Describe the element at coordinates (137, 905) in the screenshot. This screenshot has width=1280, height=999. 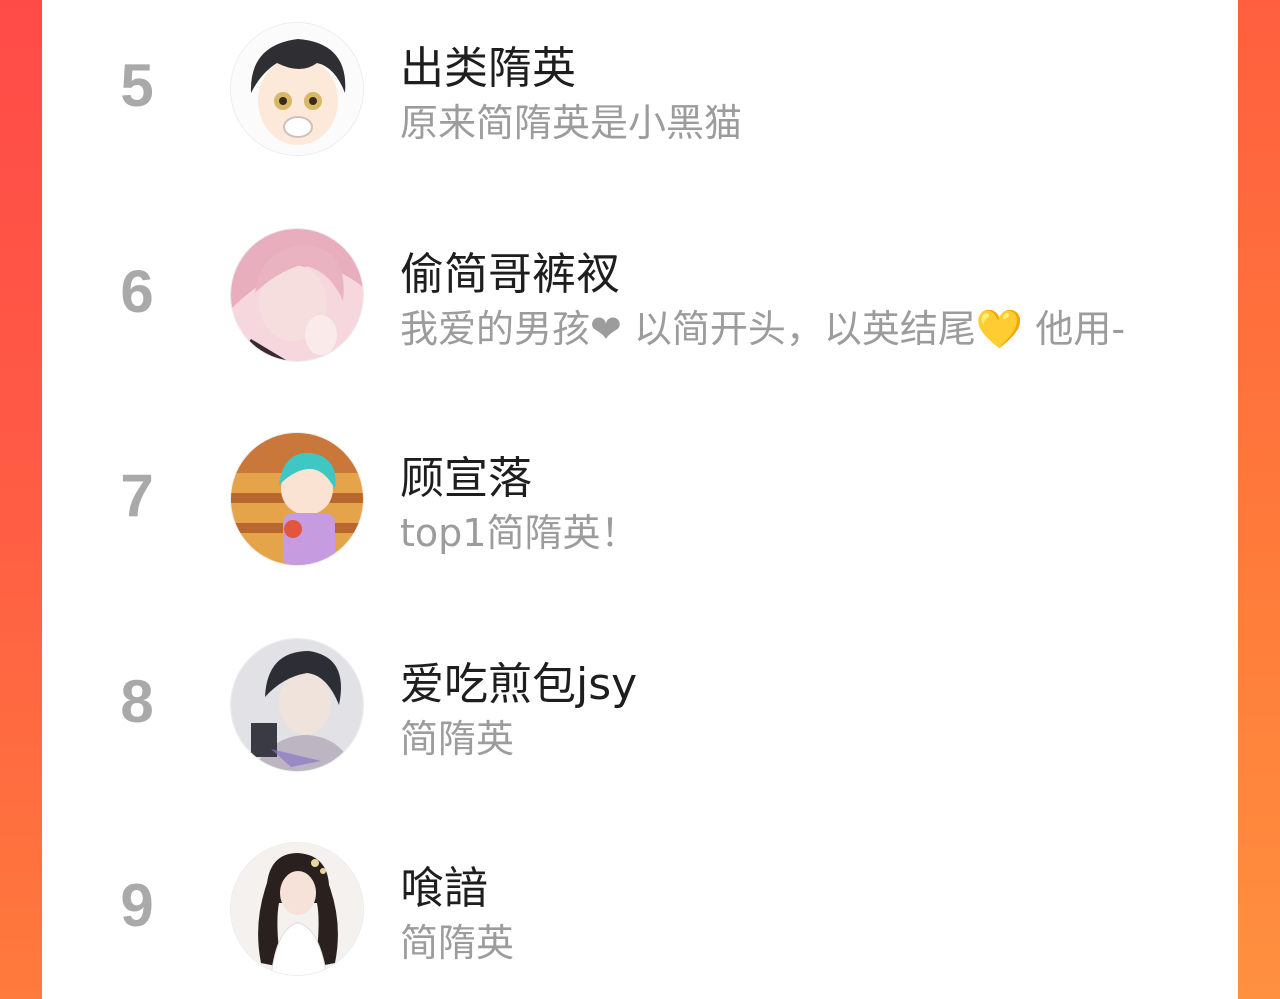
I see `rank-number: 9` at that location.